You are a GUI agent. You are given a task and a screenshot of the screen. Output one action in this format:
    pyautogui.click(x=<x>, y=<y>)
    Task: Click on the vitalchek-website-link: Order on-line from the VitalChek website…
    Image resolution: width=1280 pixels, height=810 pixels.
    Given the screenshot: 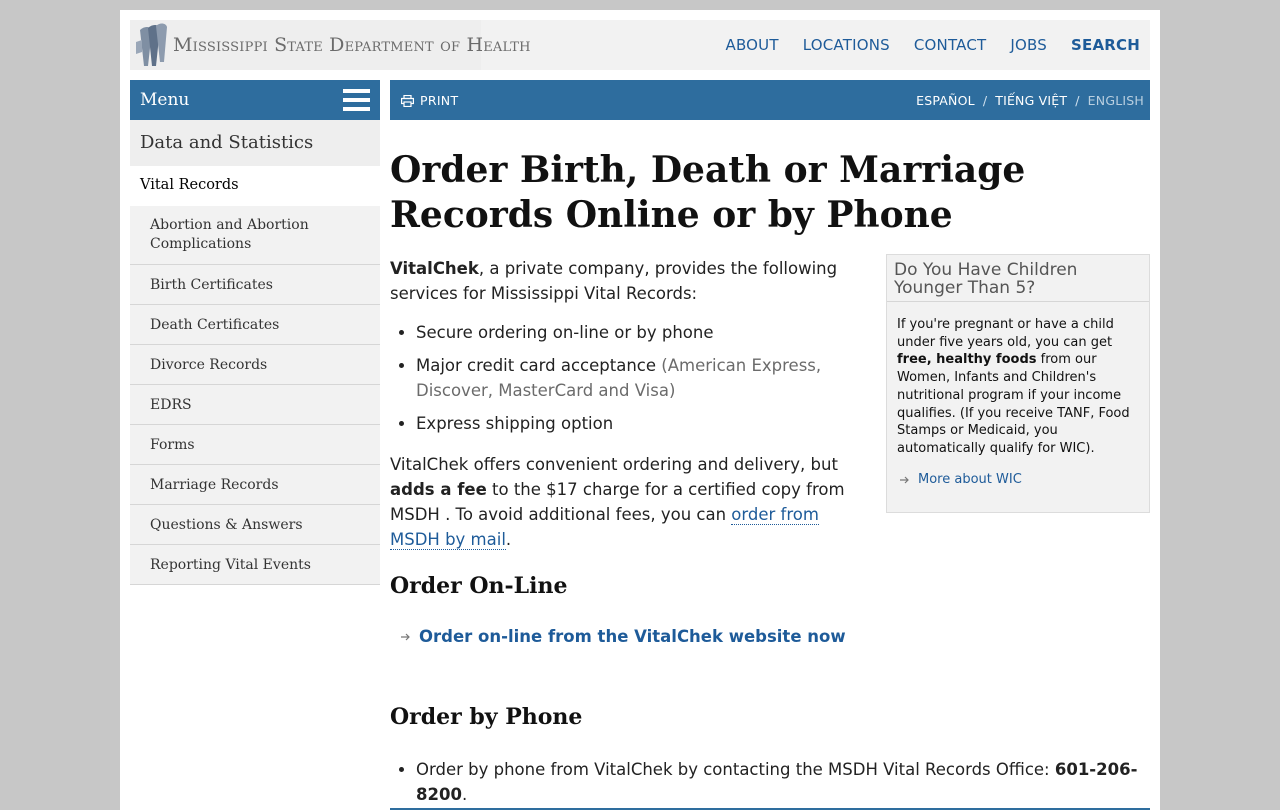 What is the action you would take?
    pyautogui.click(x=623, y=636)
    